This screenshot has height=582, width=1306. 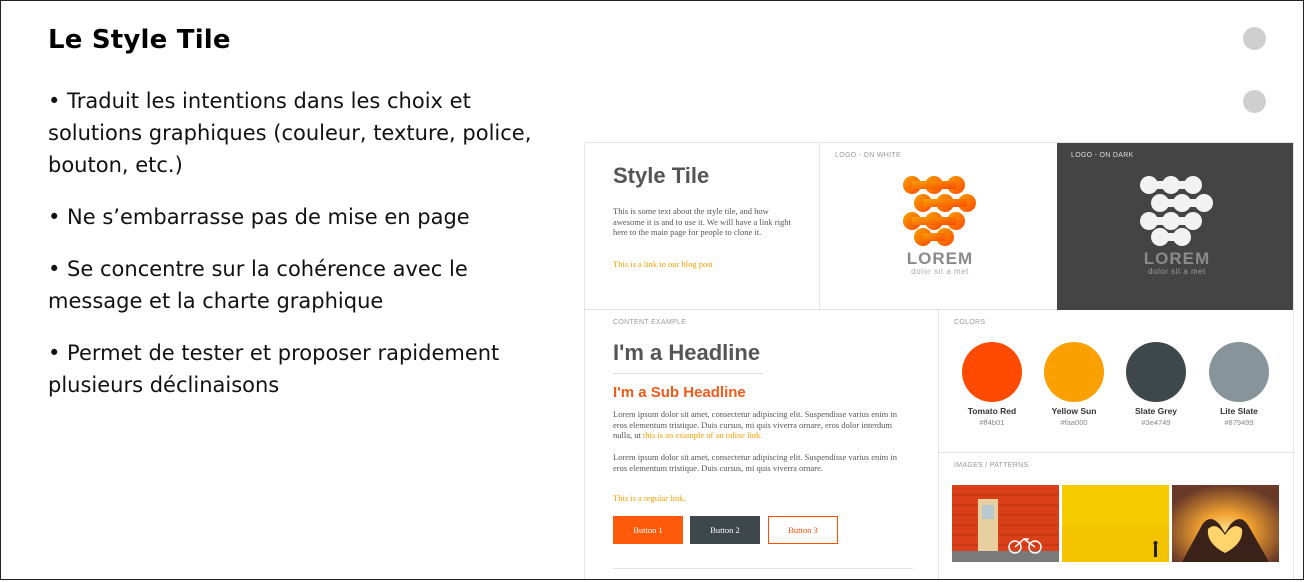 What do you see at coordinates (992, 422) in the screenshot?
I see `color-hex: #ff4b01` at bounding box center [992, 422].